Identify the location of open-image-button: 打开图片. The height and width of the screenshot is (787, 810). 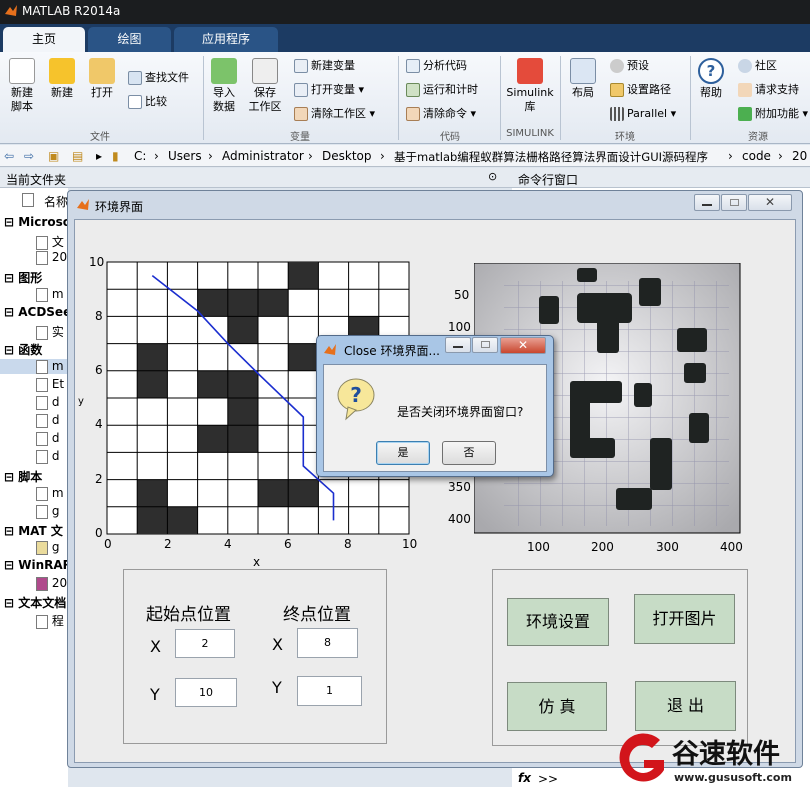
(684, 619).